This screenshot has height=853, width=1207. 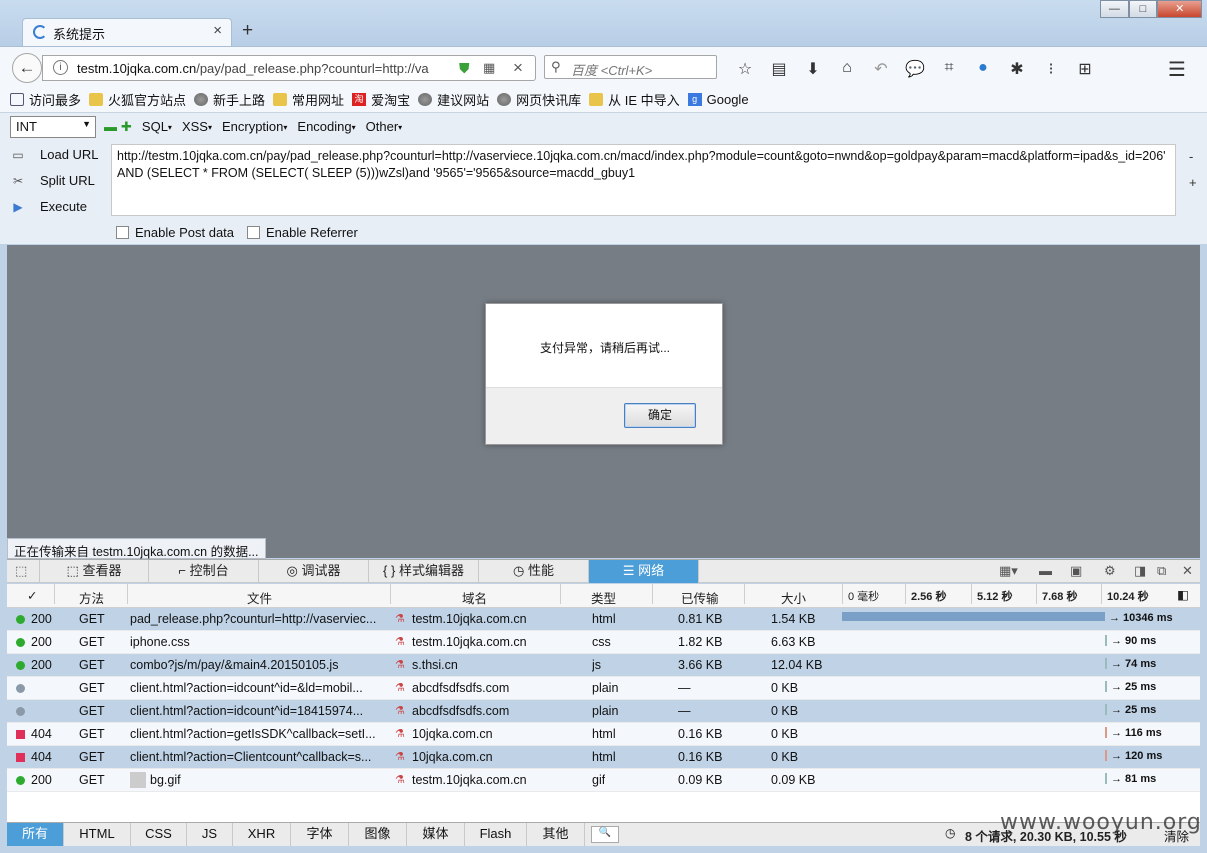 I want to click on menu-encoding: Encoding, so click(x=326, y=127).